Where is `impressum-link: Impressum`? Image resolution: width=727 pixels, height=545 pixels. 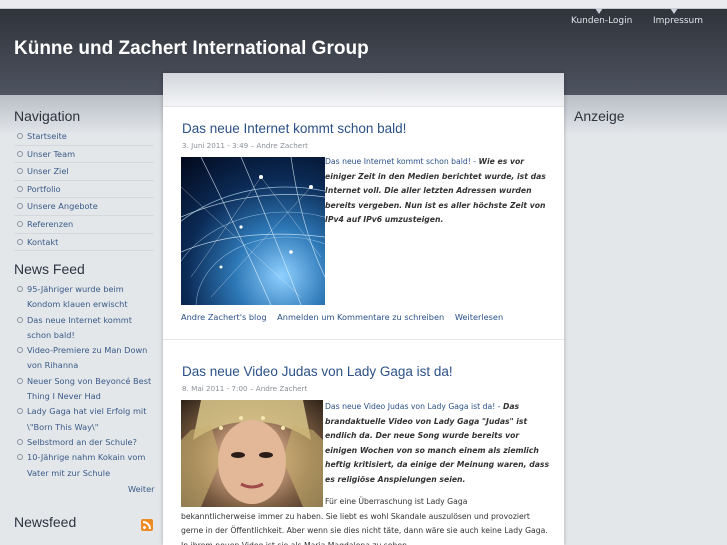
impressum-link: Impressum is located at coordinates (678, 17).